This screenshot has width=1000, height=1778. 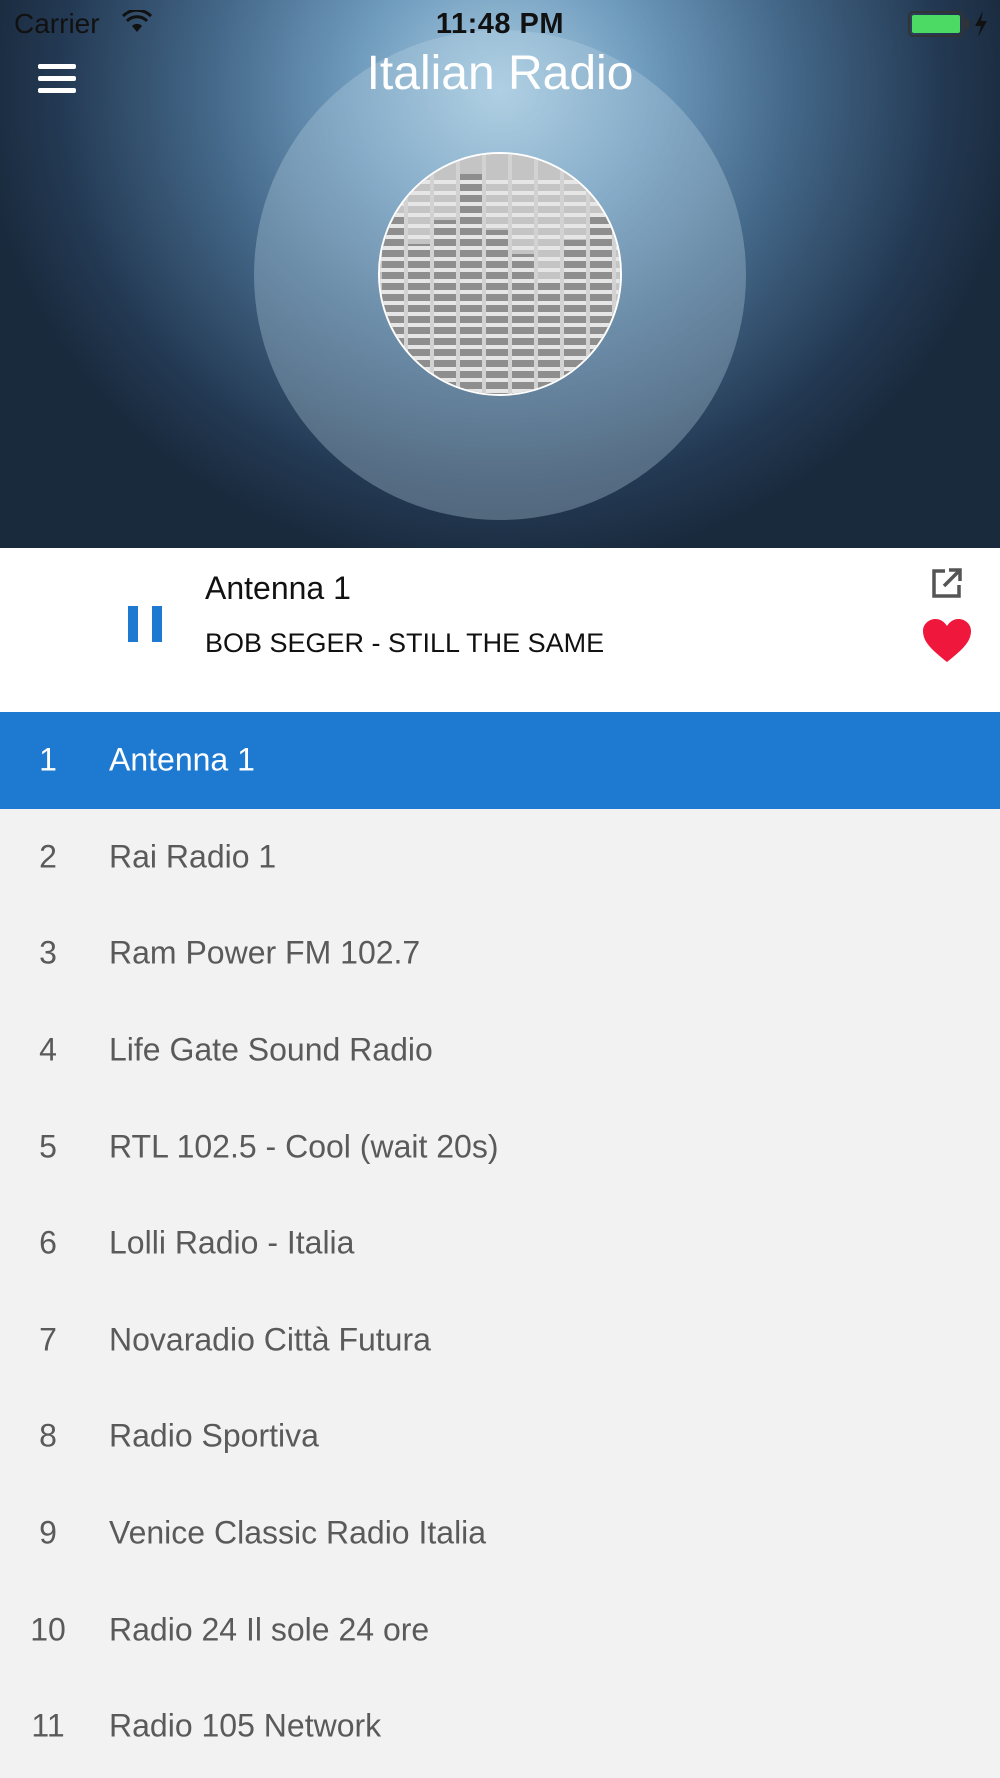 What do you see at coordinates (245, 1725) in the screenshot?
I see `station-name: Radio 105 Network` at bounding box center [245, 1725].